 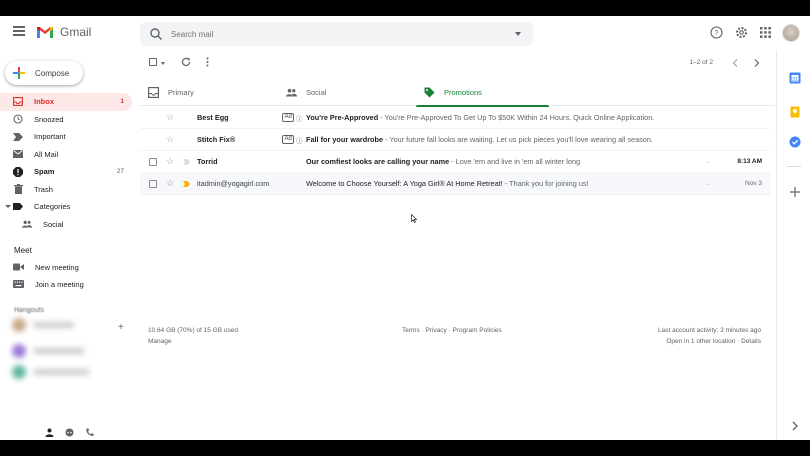 What do you see at coordinates (50, 137) in the screenshot?
I see `sidebar-item-label: Important` at bounding box center [50, 137].